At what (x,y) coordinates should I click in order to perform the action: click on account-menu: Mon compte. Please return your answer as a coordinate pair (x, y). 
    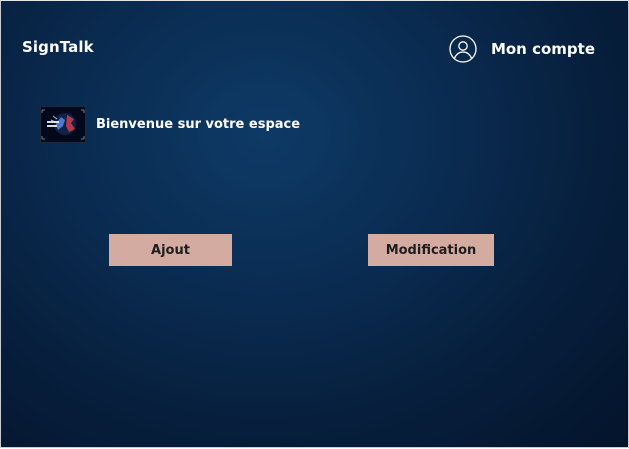
    Looking at the image, I should click on (522, 49).